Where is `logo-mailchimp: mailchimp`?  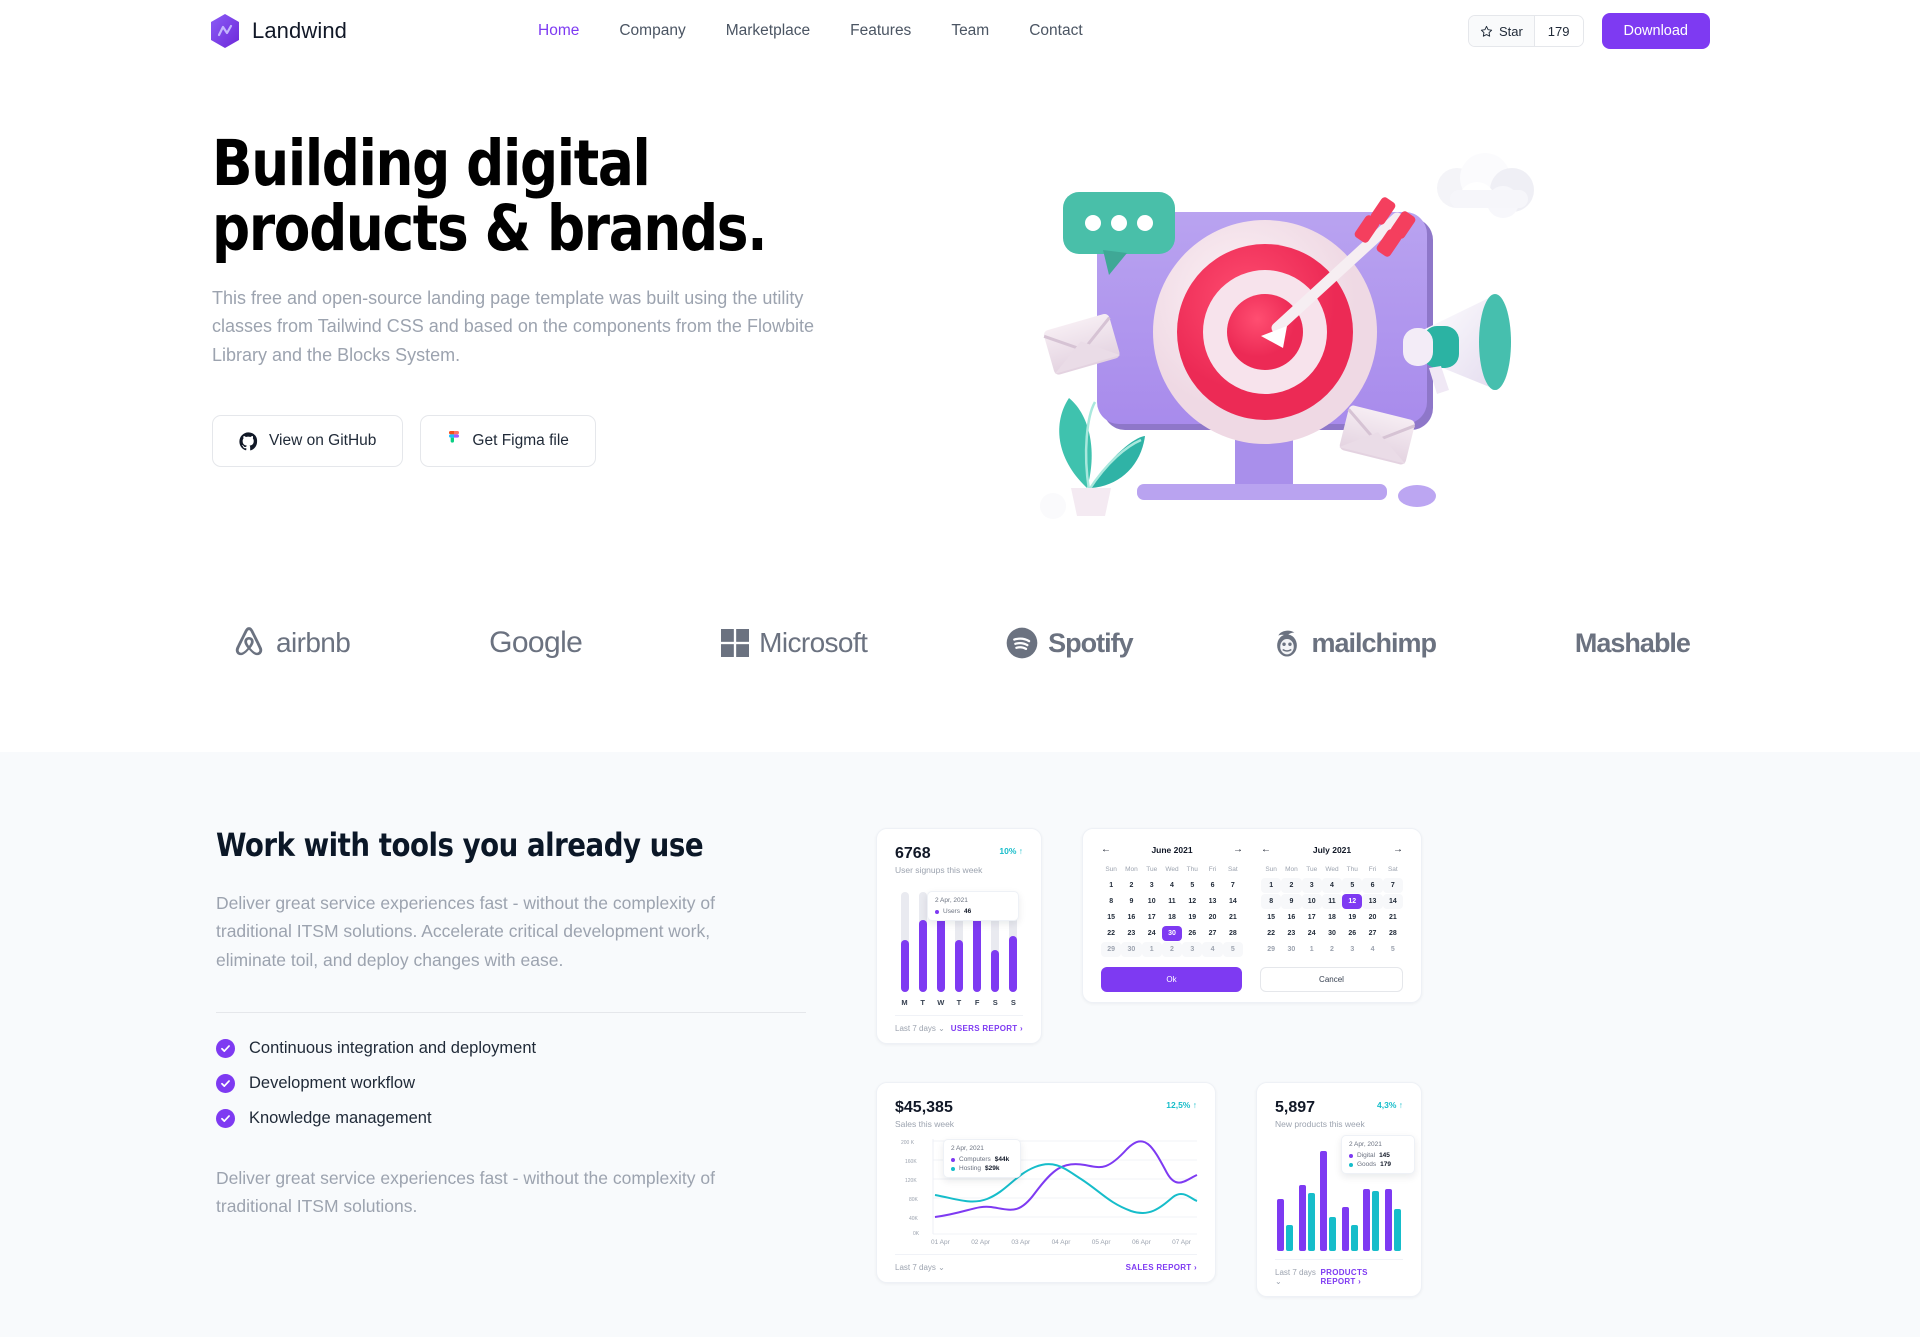 logo-mailchimp: mailchimp is located at coordinates (1354, 643).